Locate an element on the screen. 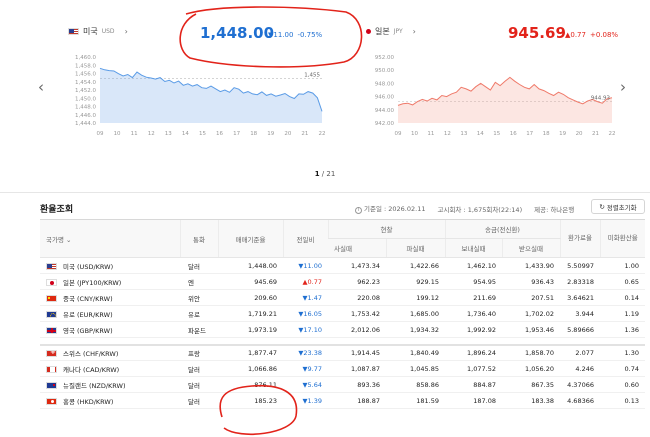 The image size is (650, 437). base-time: i 기준일 : 2026.02.11 is located at coordinates (390, 208).